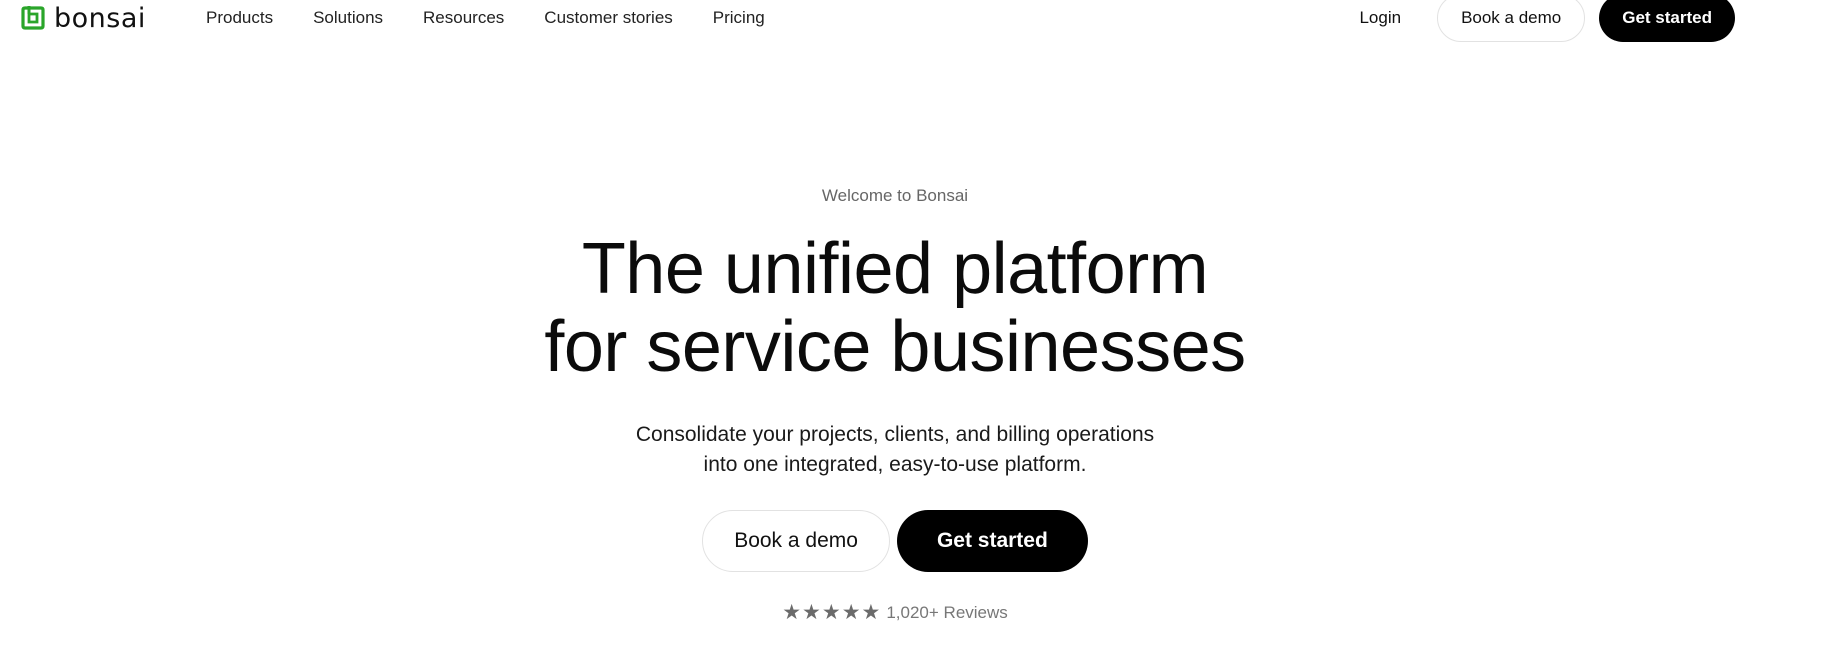 The image size is (1823, 656). What do you see at coordinates (348, 18) in the screenshot?
I see `nav-item-solutions: Solutions` at bounding box center [348, 18].